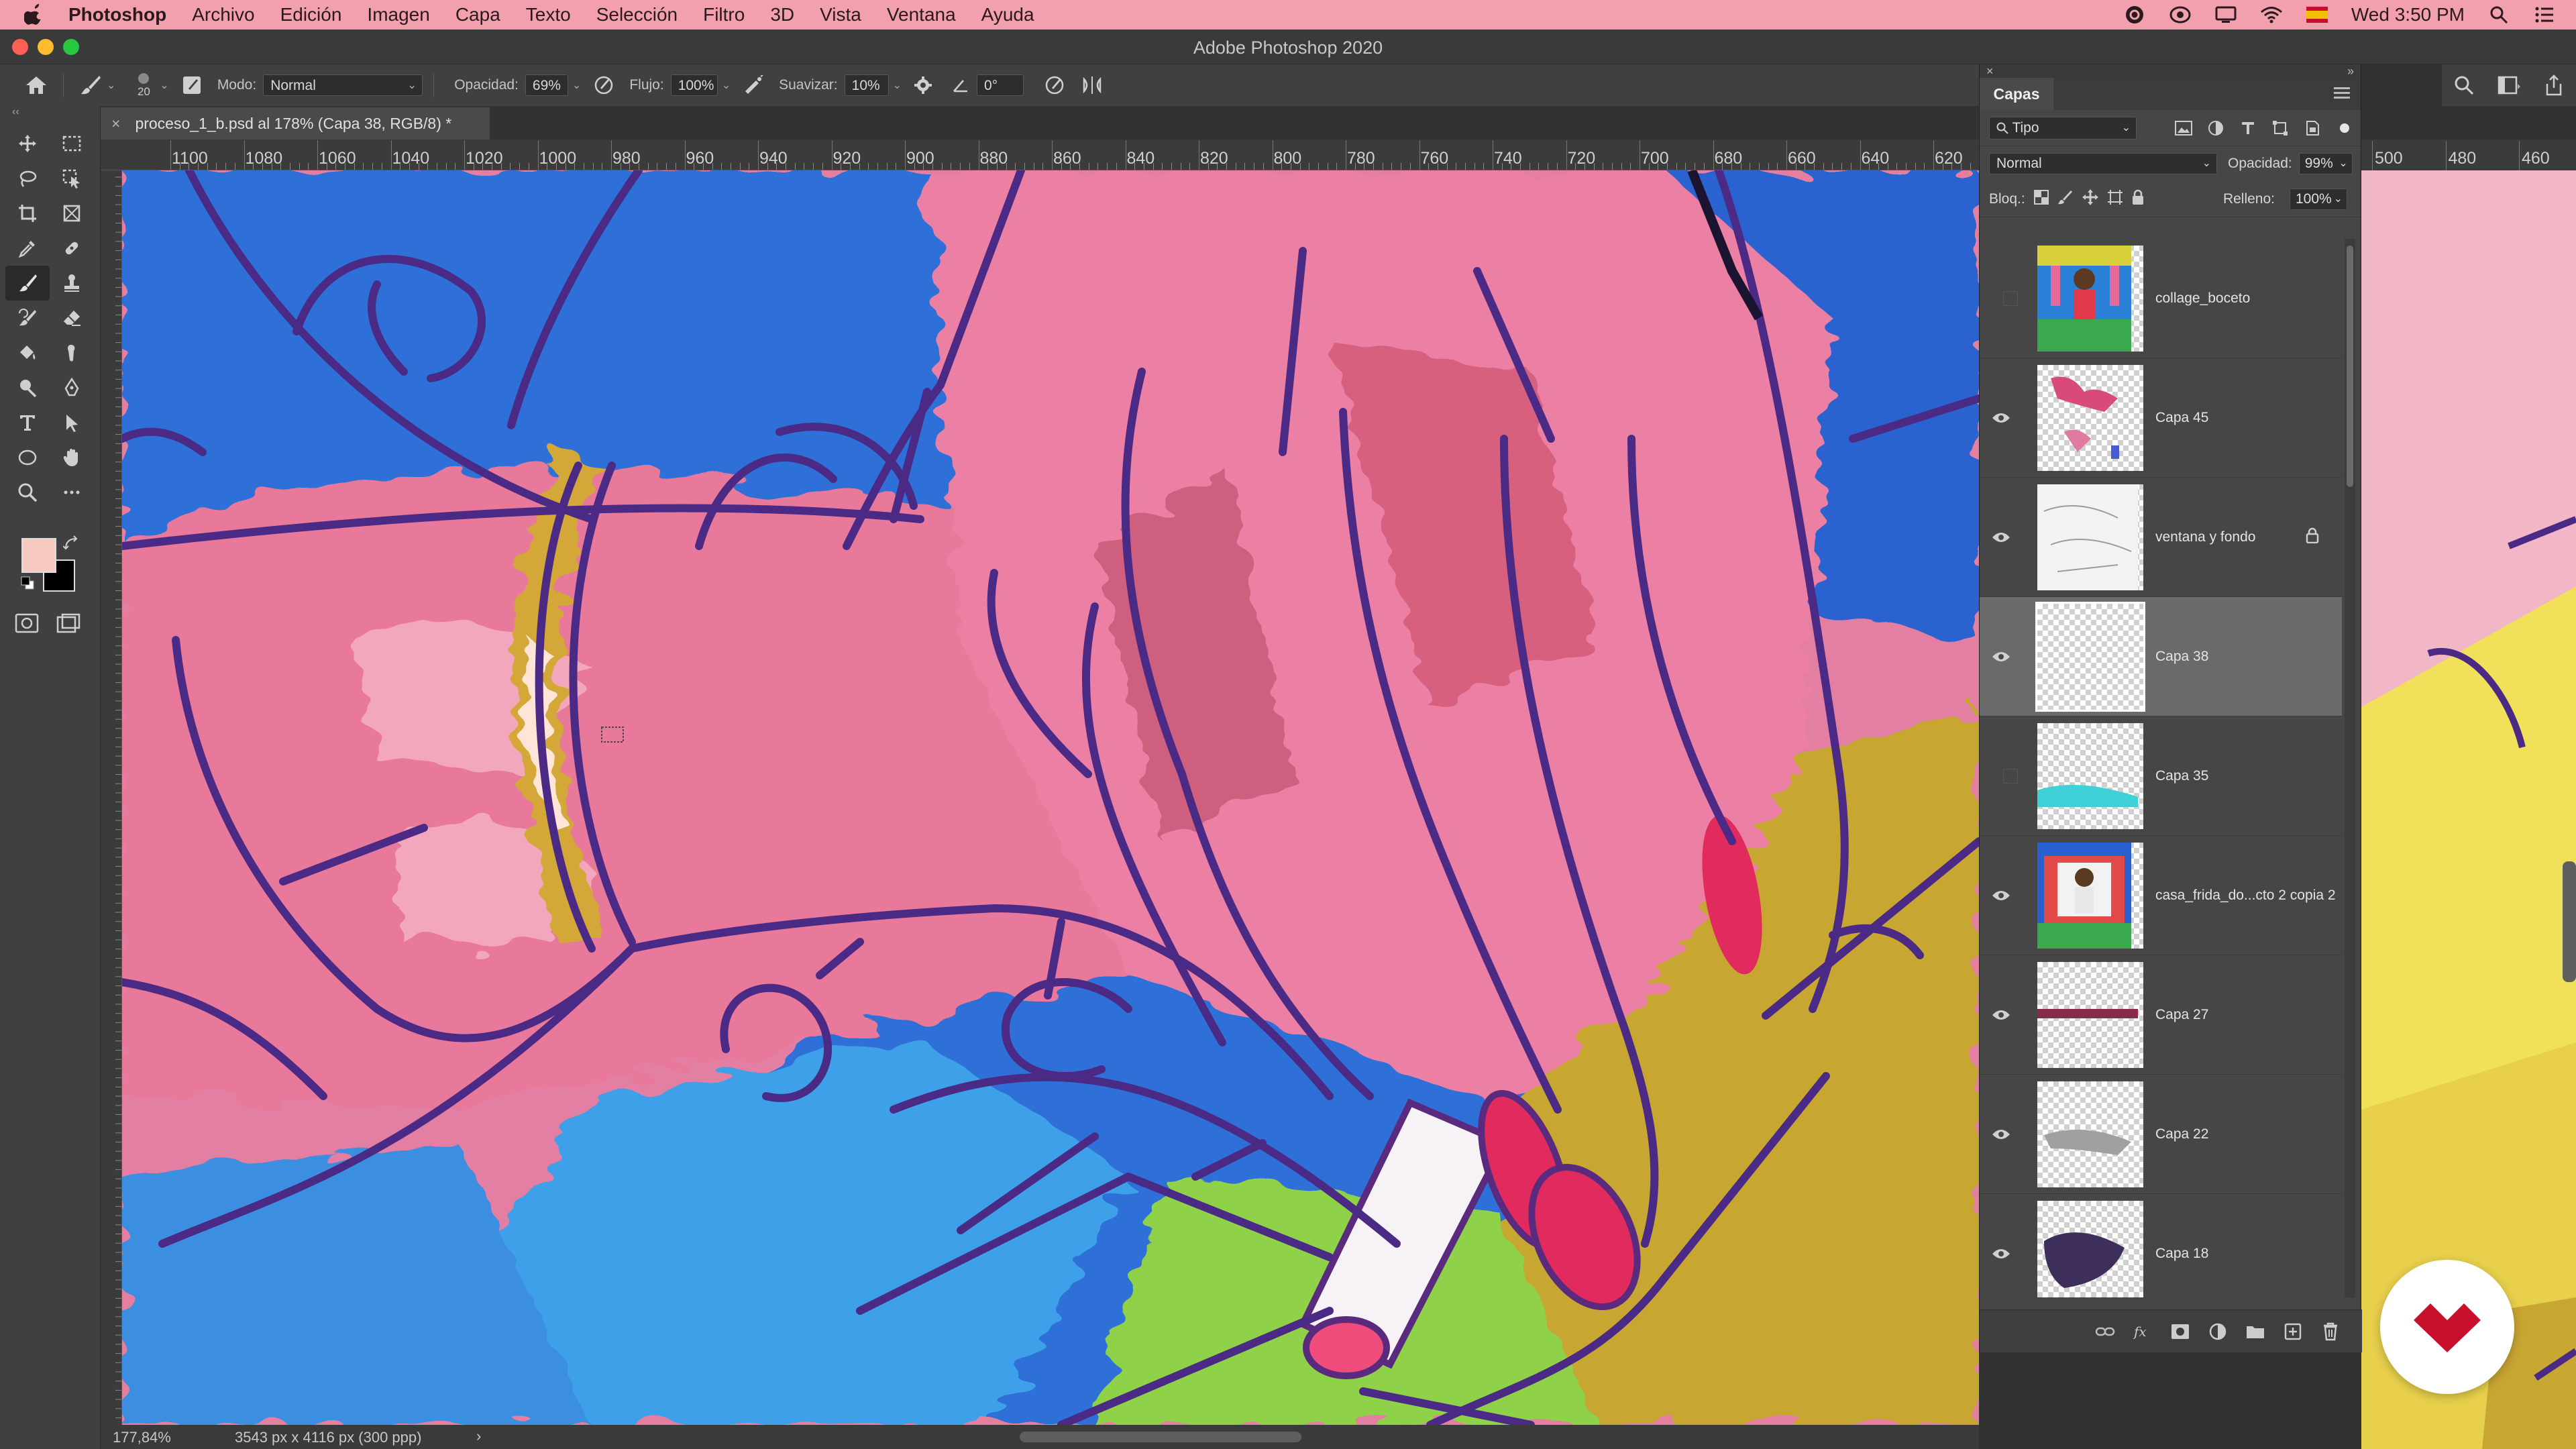 The image size is (2576, 1449). What do you see at coordinates (111, 155) in the screenshot?
I see `ruler-origin` at bounding box center [111, 155].